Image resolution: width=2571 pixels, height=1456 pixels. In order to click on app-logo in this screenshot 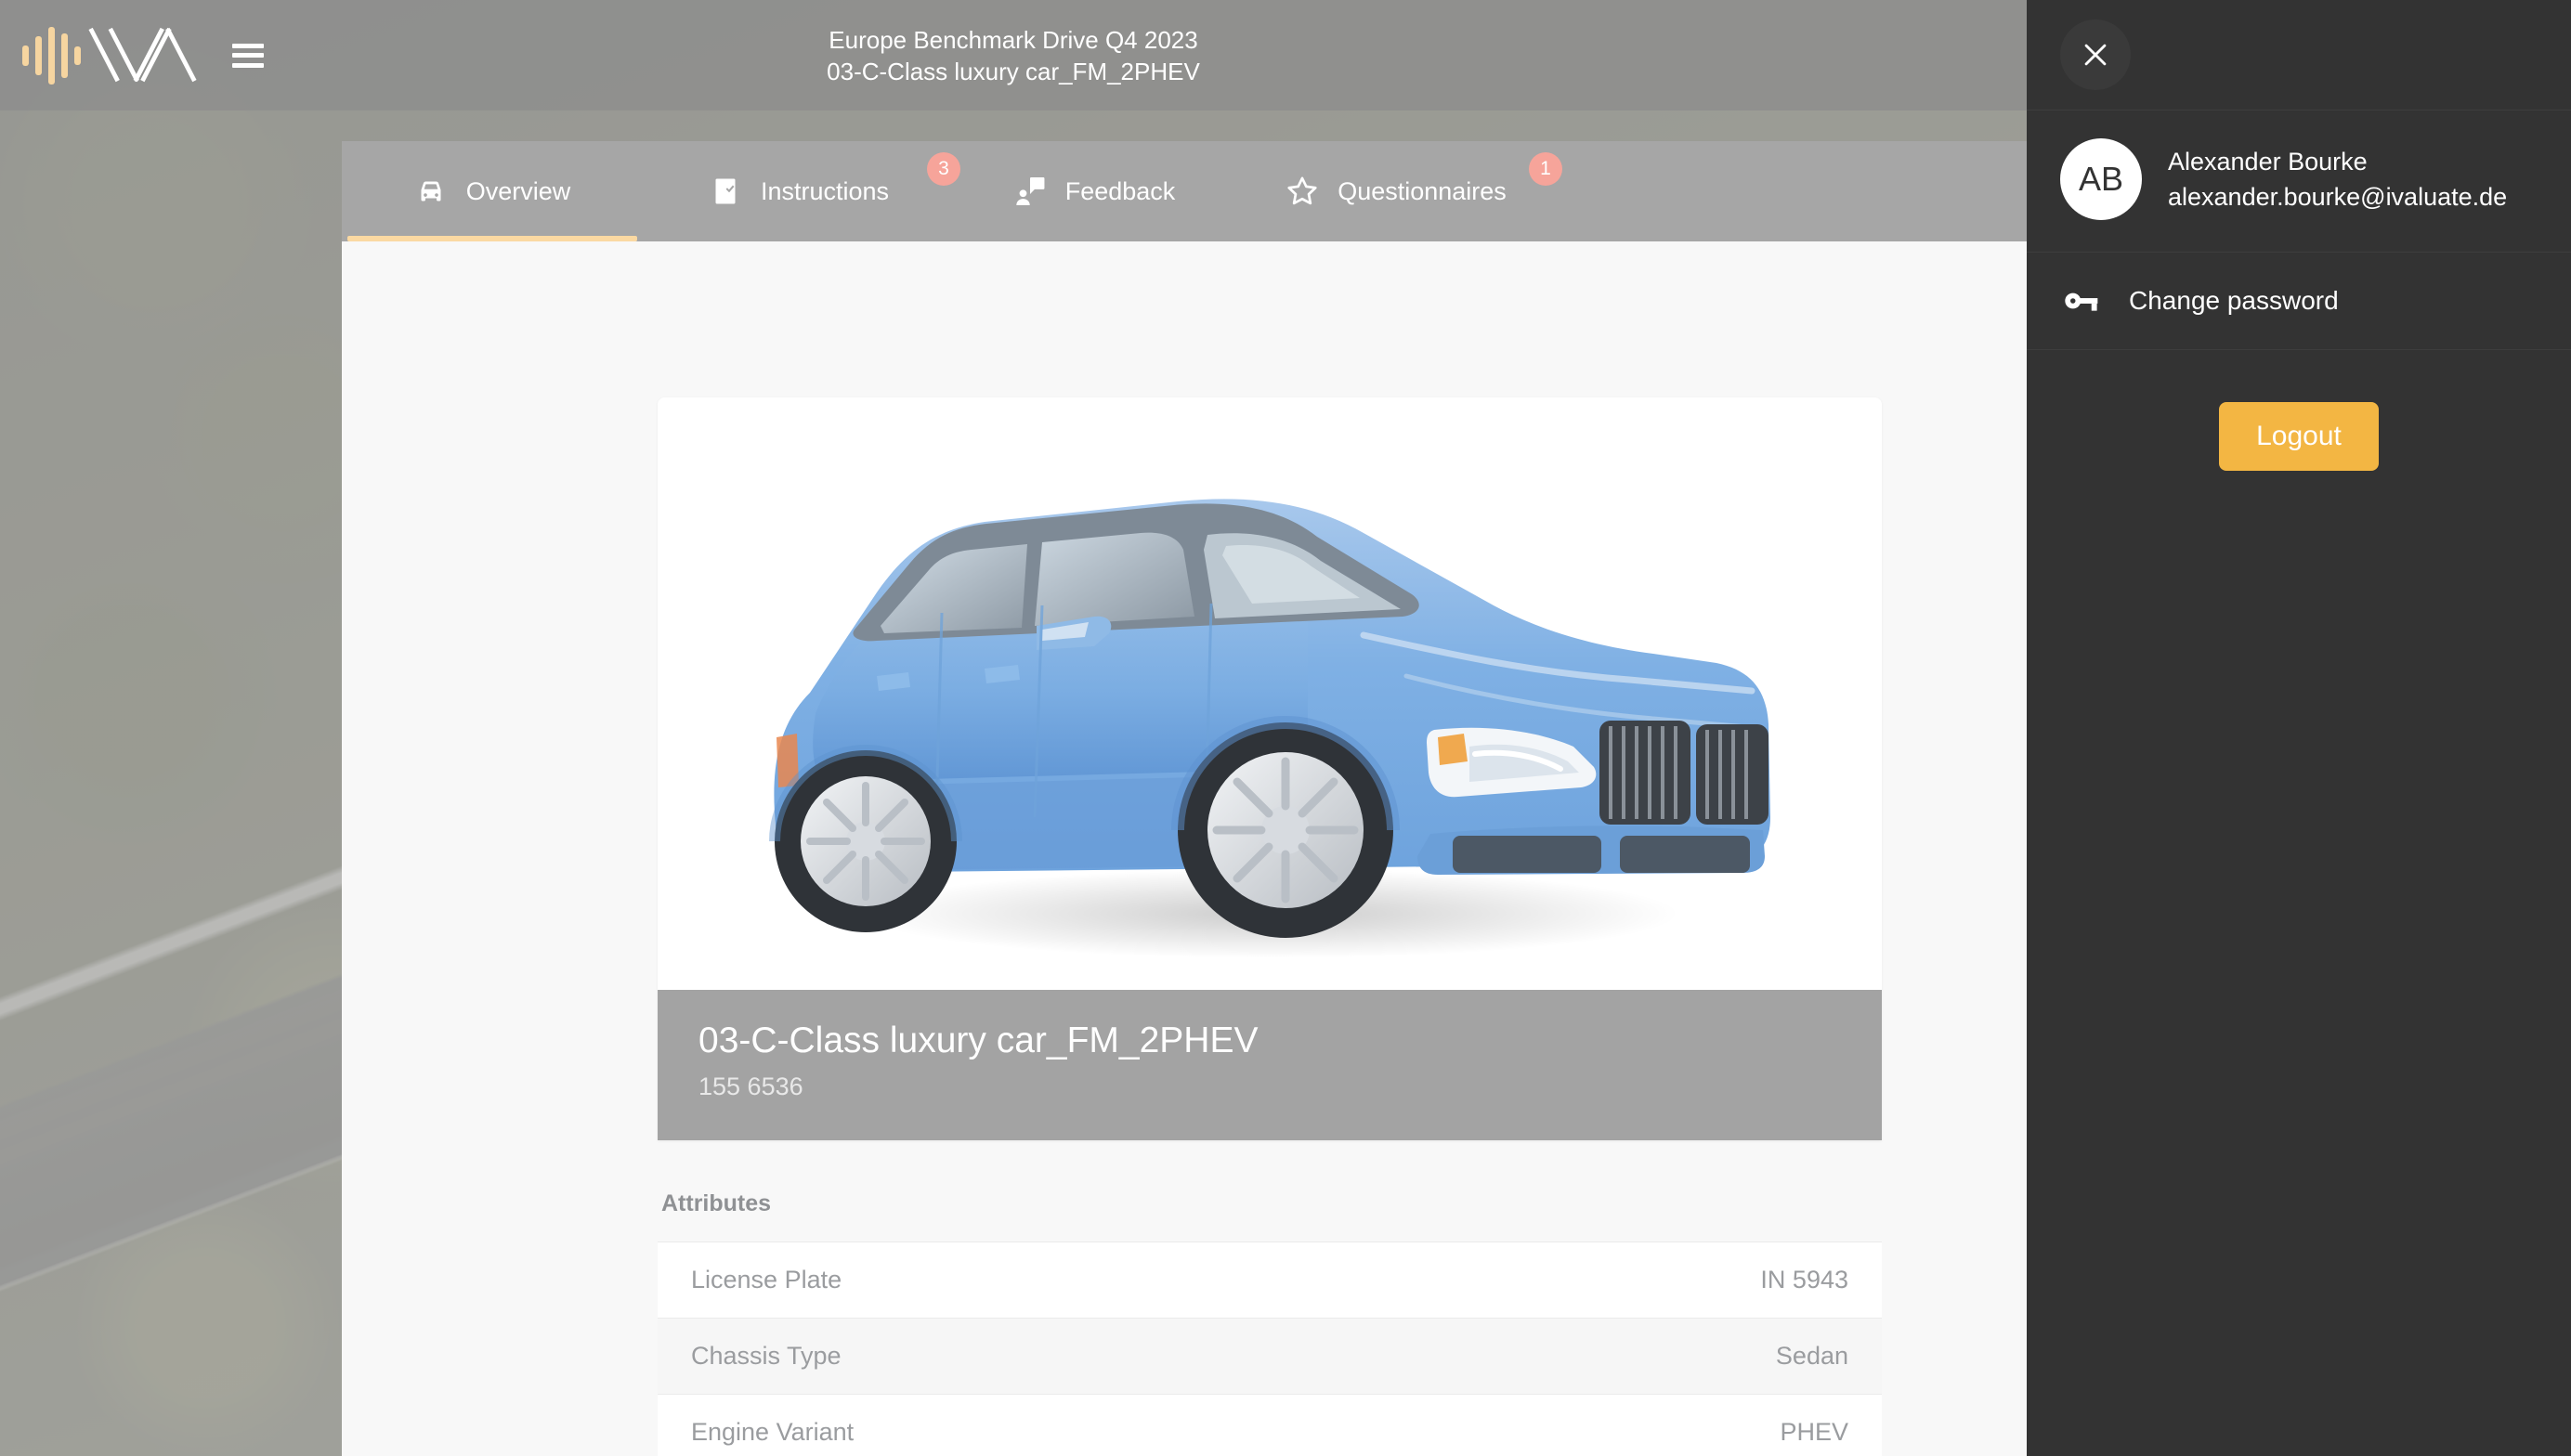, I will do `click(112, 55)`.